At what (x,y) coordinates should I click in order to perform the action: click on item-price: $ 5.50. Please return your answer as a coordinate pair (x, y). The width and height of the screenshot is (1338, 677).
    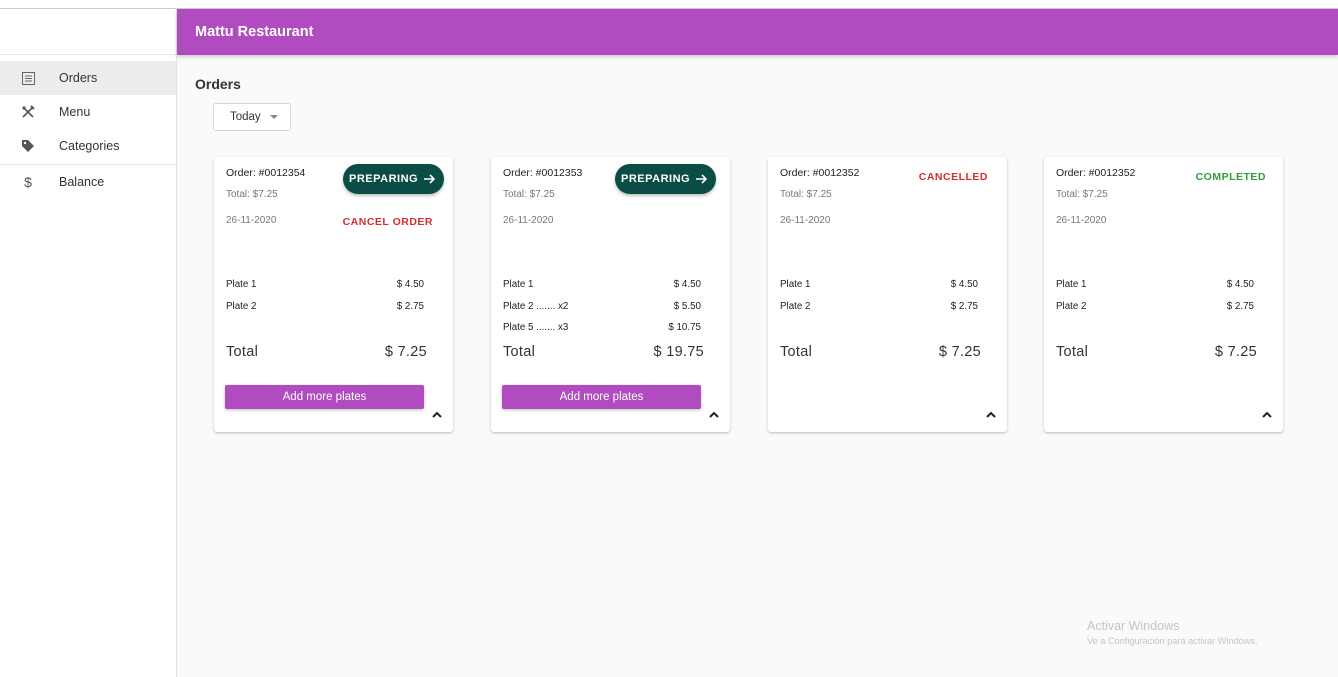
    Looking at the image, I should click on (687, 306).